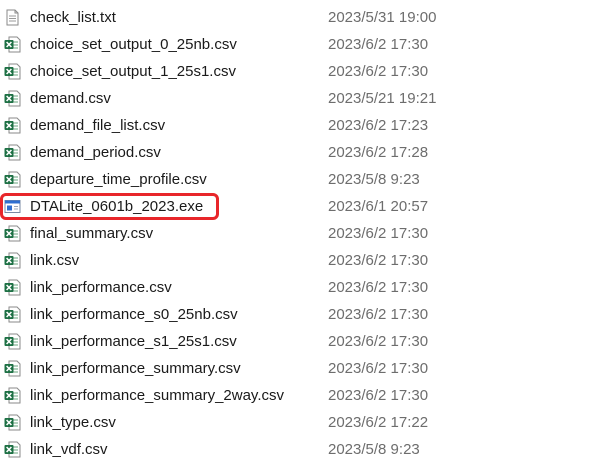 Image resolution: width=599 pixels, height=464 pixels. What do you see at coordinates (378, 206) in the screenshot?
I see `file-date-modified: 2023/6/1 20:57` at bounding box center [378, 206].